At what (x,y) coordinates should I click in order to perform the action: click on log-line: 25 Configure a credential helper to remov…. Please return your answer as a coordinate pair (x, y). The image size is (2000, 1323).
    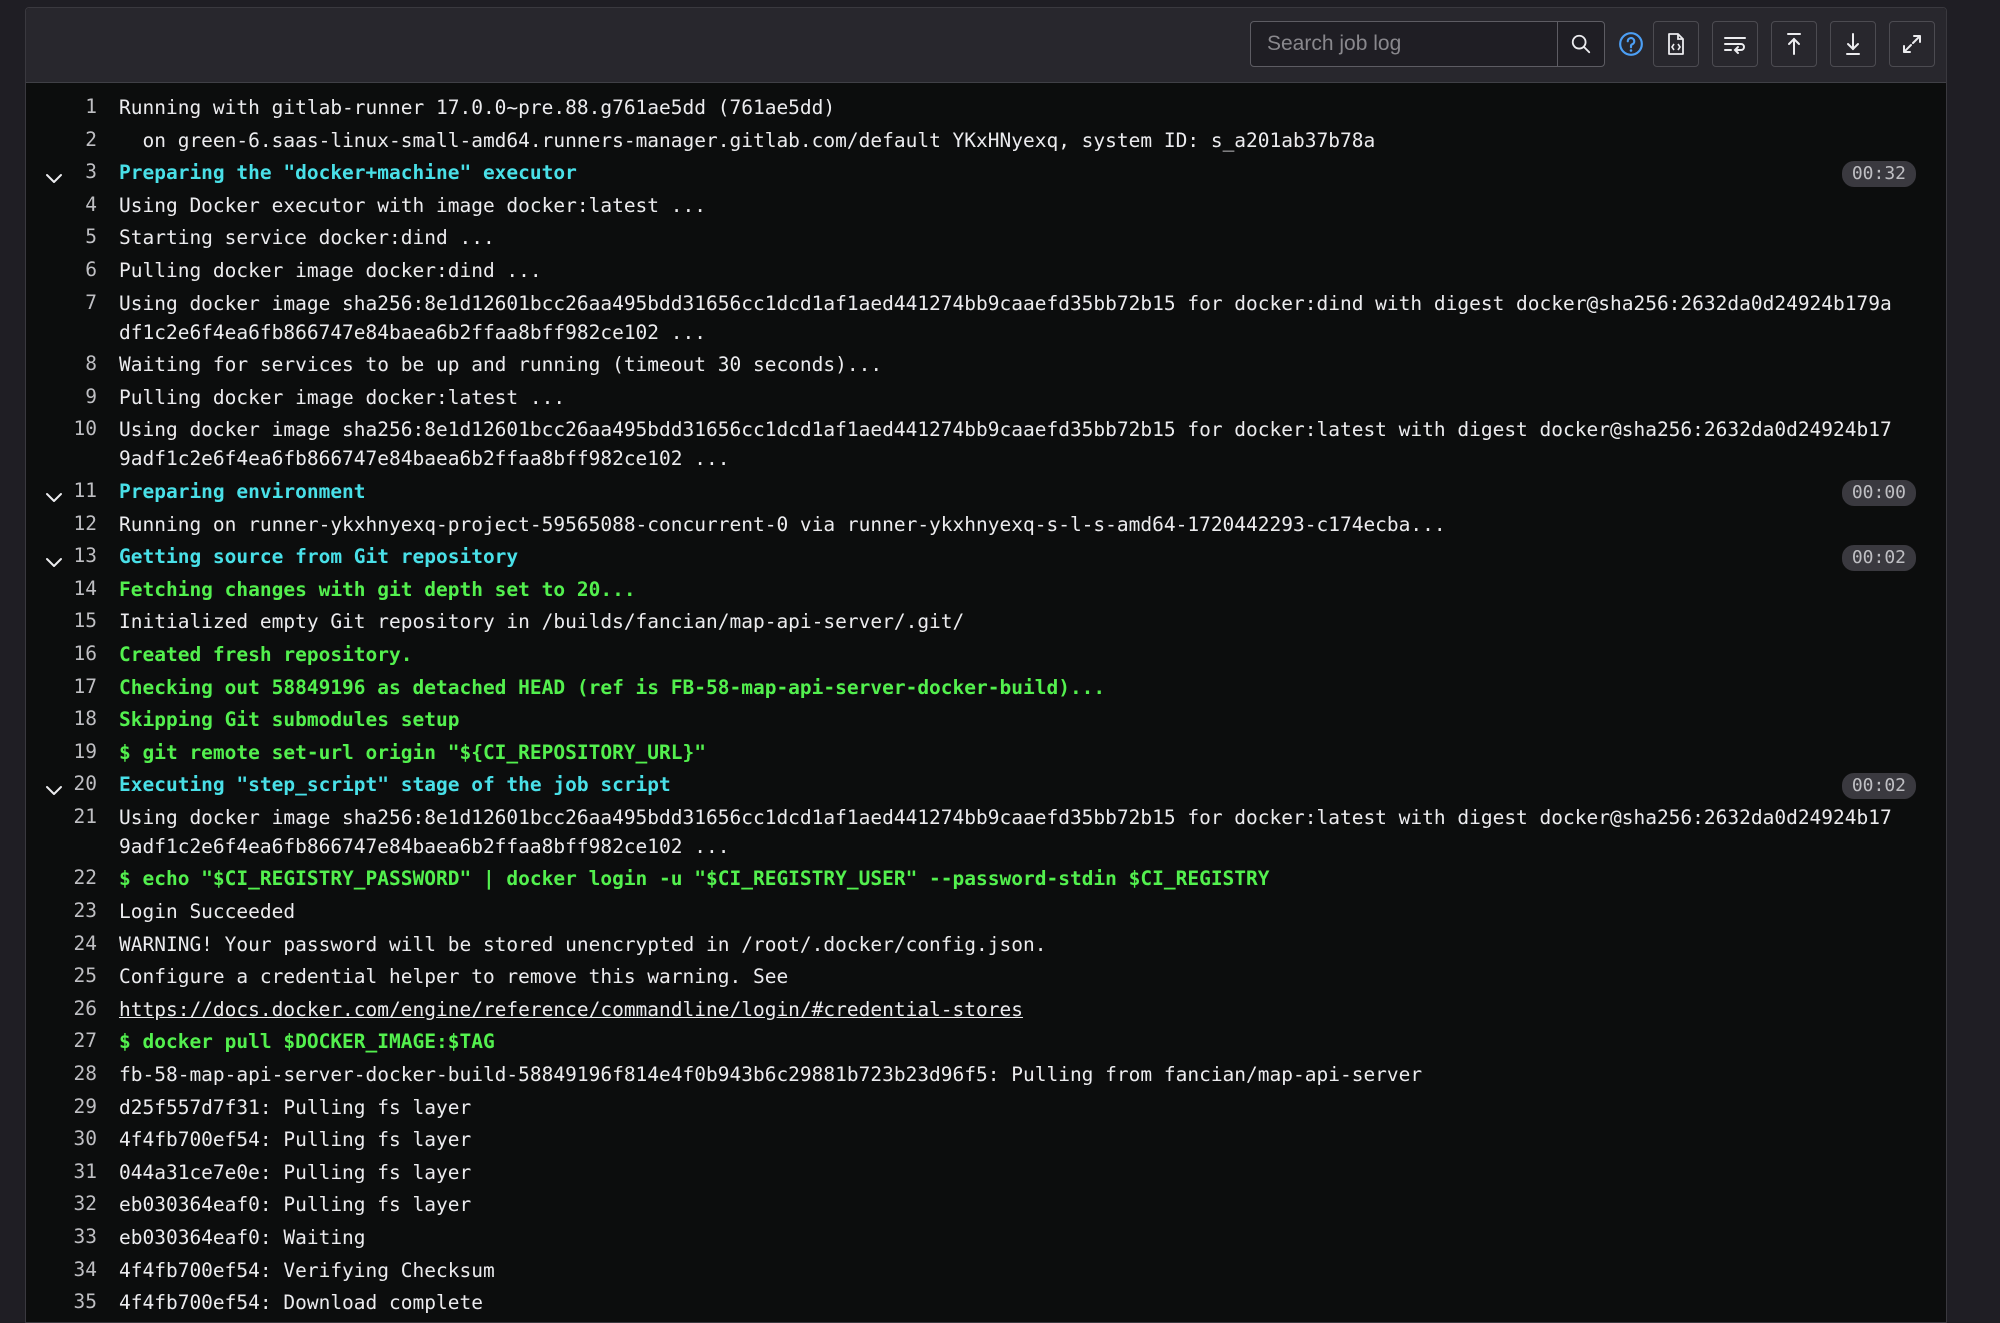
    Looking at the image, I should click on (986, 976).